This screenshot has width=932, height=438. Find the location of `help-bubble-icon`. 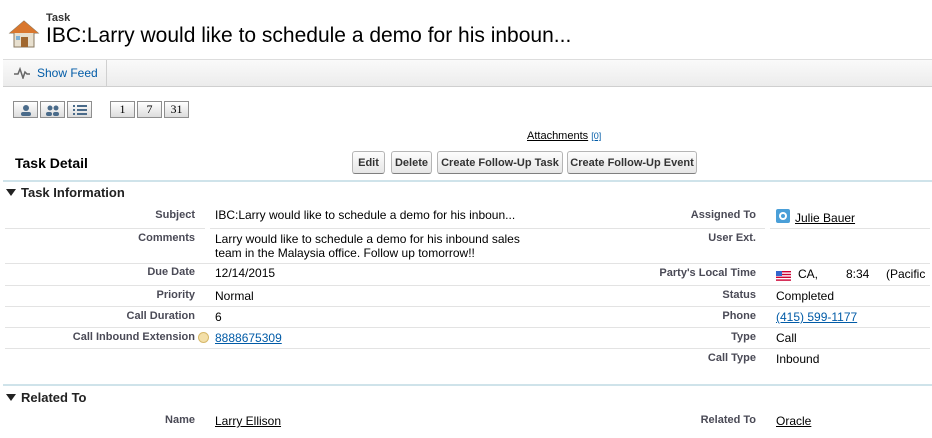

help-bubble-icon is located at coordinates (203, 337).